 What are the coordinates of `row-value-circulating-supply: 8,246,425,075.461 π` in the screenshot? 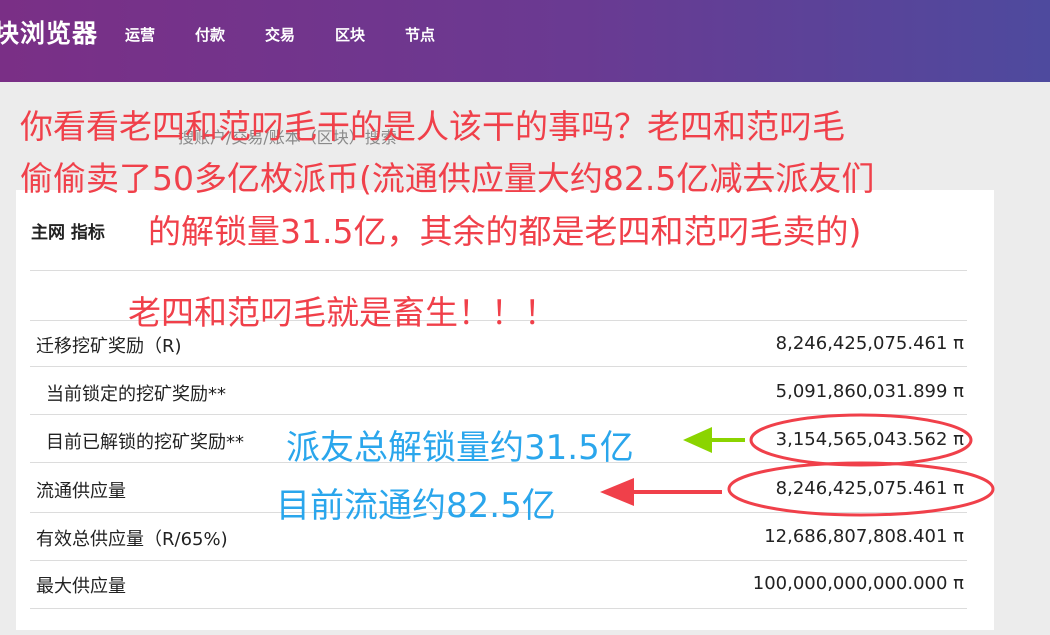 It's located at (869, 488).